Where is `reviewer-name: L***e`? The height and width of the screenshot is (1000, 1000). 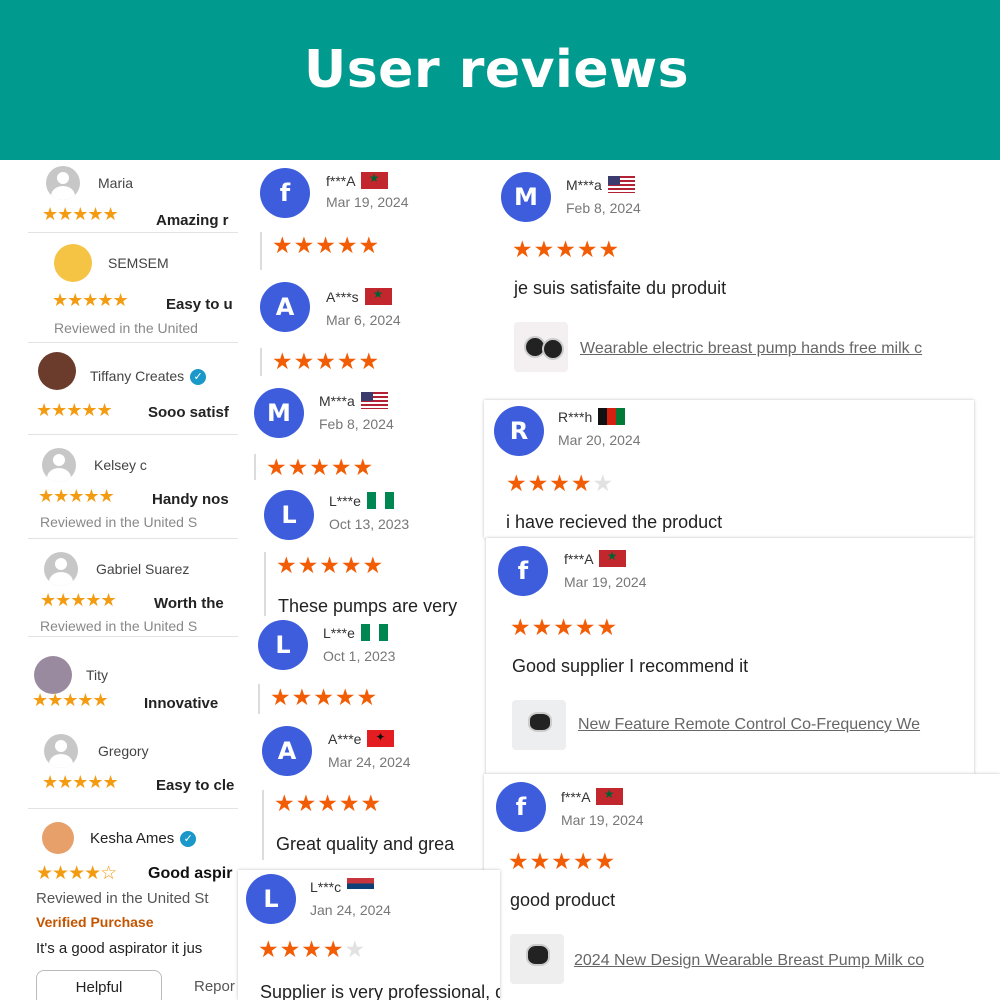 reviewer-name: L***e is located at coordinates (361, 500).